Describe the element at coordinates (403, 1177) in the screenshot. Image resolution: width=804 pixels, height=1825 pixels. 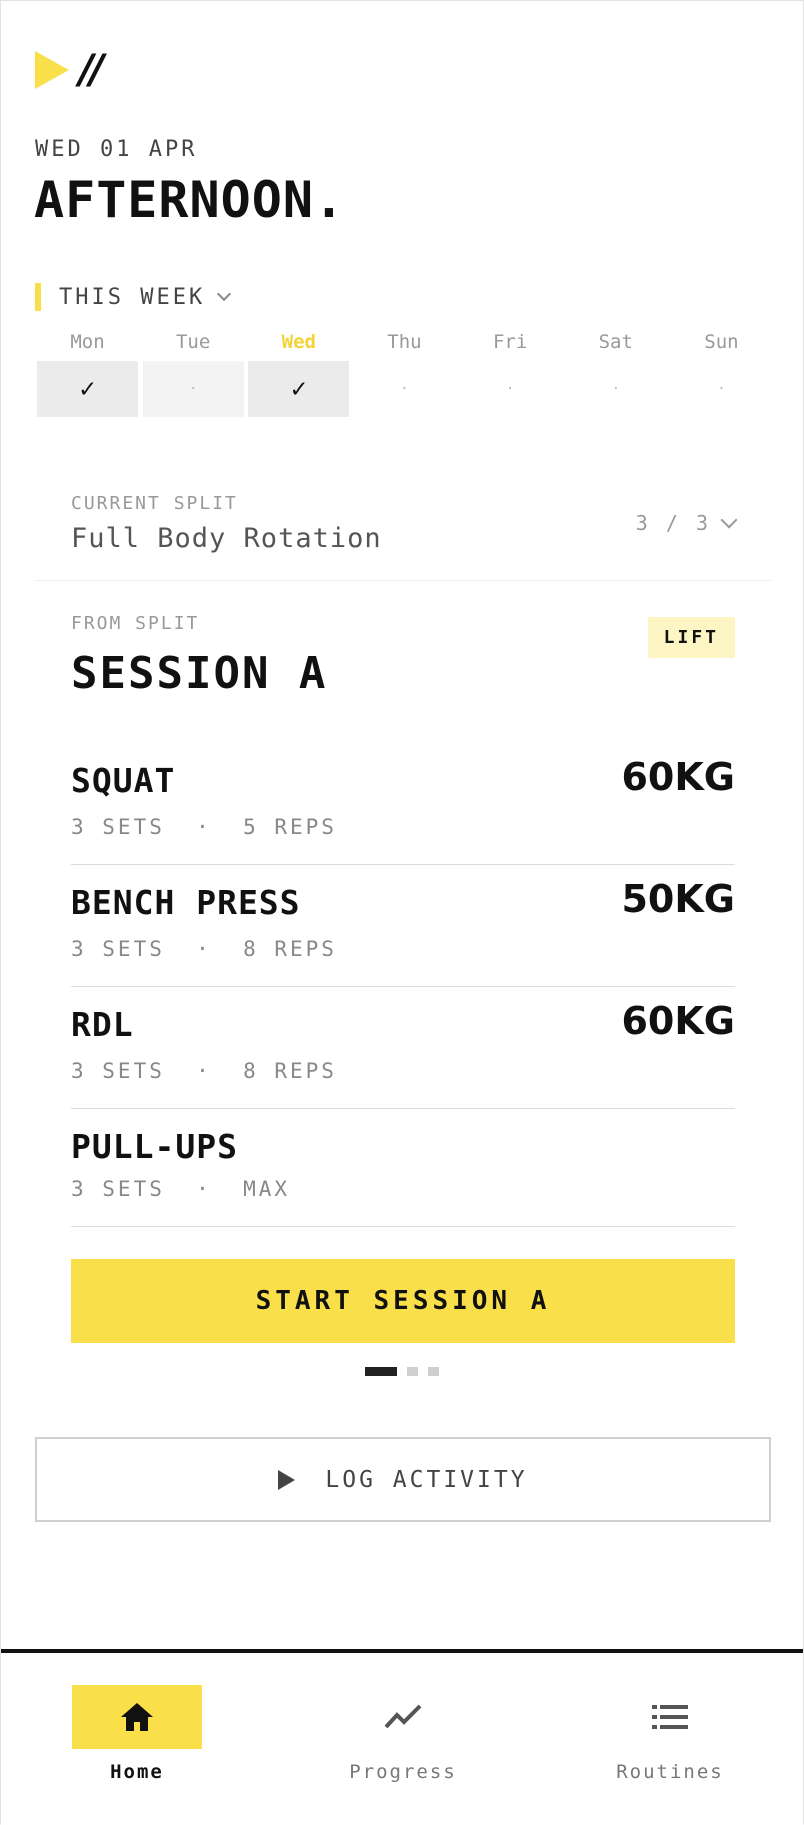
I see `exercise-row: PULL-UPS 3 SETS · MAX` at that location.